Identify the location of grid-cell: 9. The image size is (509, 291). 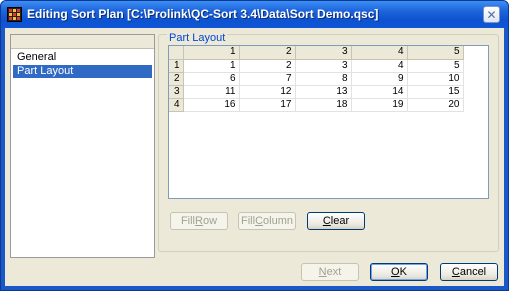
(379, 79).